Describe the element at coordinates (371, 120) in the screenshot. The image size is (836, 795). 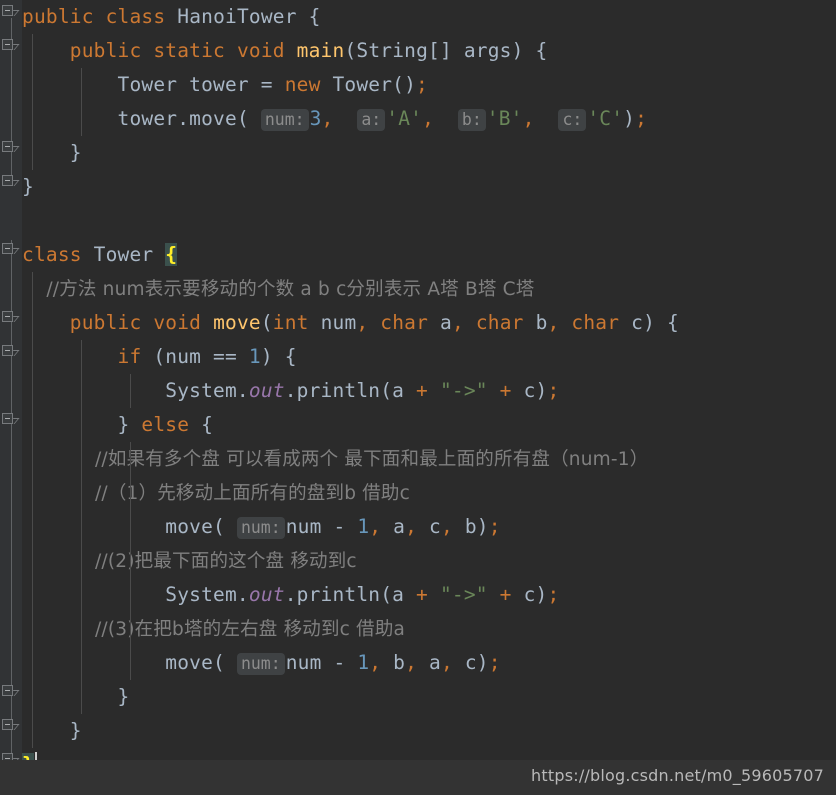
I see `param-hint-a: a:` at that location.